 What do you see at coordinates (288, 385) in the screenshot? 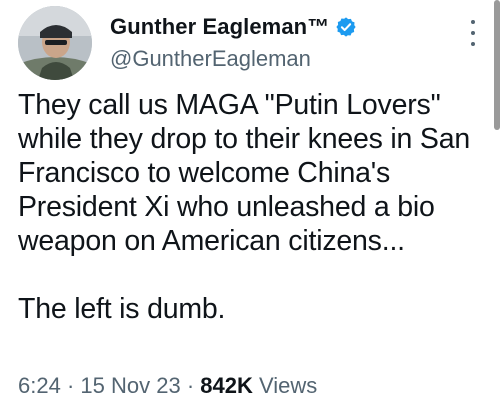
I see `views-label: Views` at bounding box center [288, 385].